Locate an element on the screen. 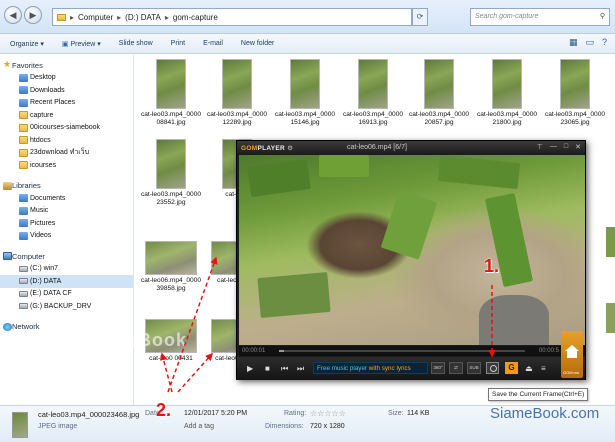  next-icon: ⏭ is located at coordinates (300, 369).